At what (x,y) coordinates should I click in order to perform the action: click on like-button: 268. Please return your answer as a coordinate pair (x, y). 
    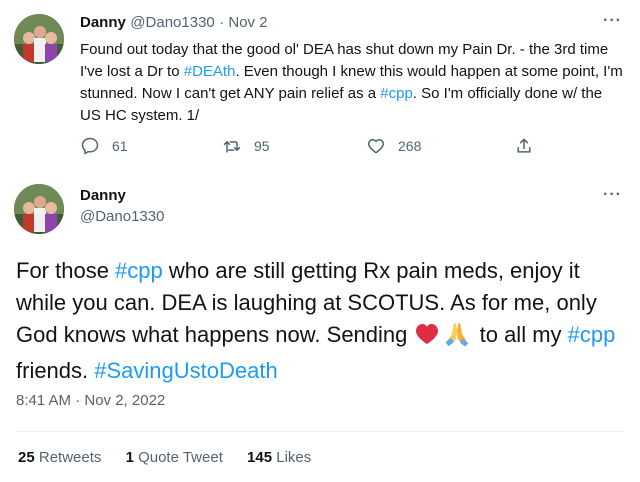
    Looking at the image, I should click on (393, 146).